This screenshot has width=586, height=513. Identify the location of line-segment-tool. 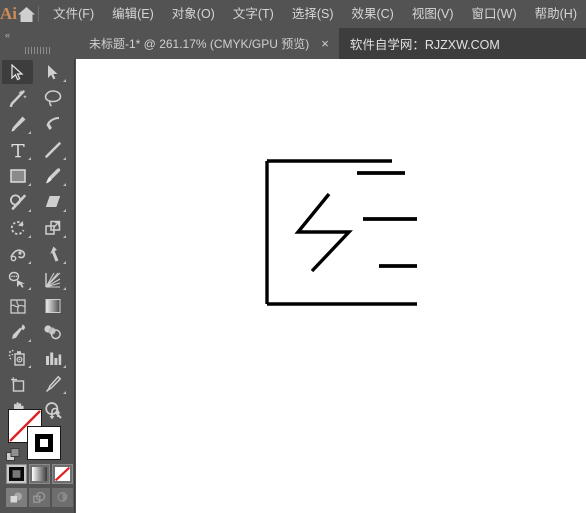
(52, 150).